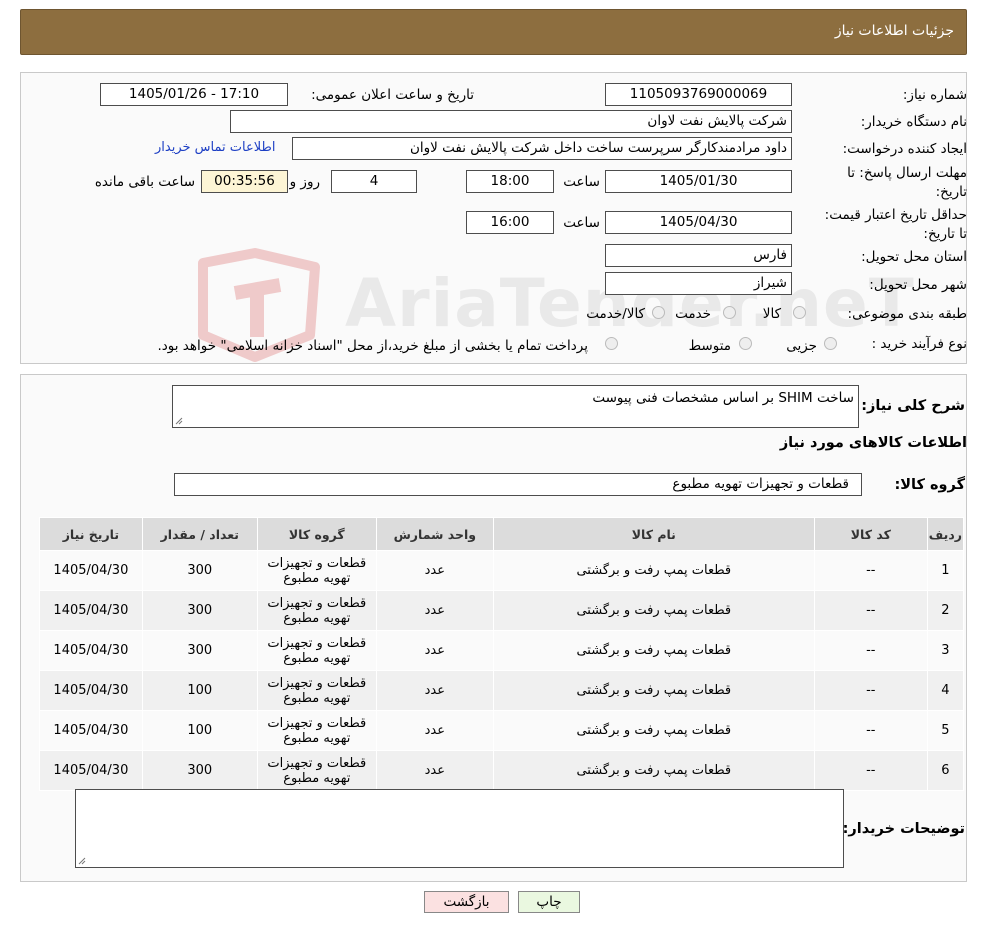  I want to click on category-both-radio, so click(658, 312).